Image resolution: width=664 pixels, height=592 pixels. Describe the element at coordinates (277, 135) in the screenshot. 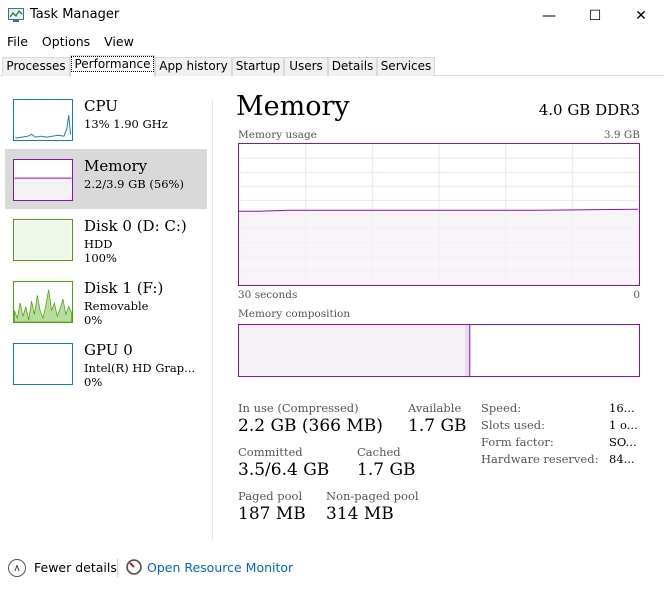

I see `usage-graph-label: Memory usage` at that location.